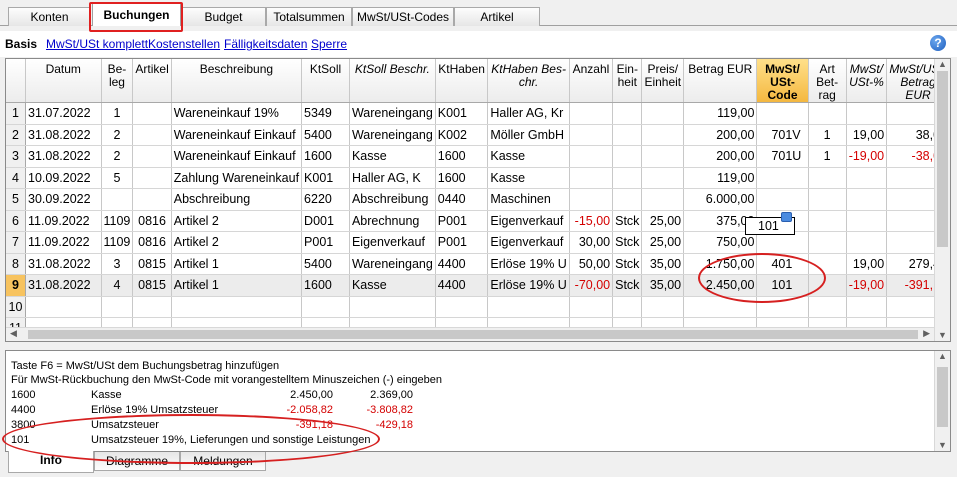 The height and width of the screenshot is (477, 957). I want to click on tab-konten: Konten, so click(49, 16).